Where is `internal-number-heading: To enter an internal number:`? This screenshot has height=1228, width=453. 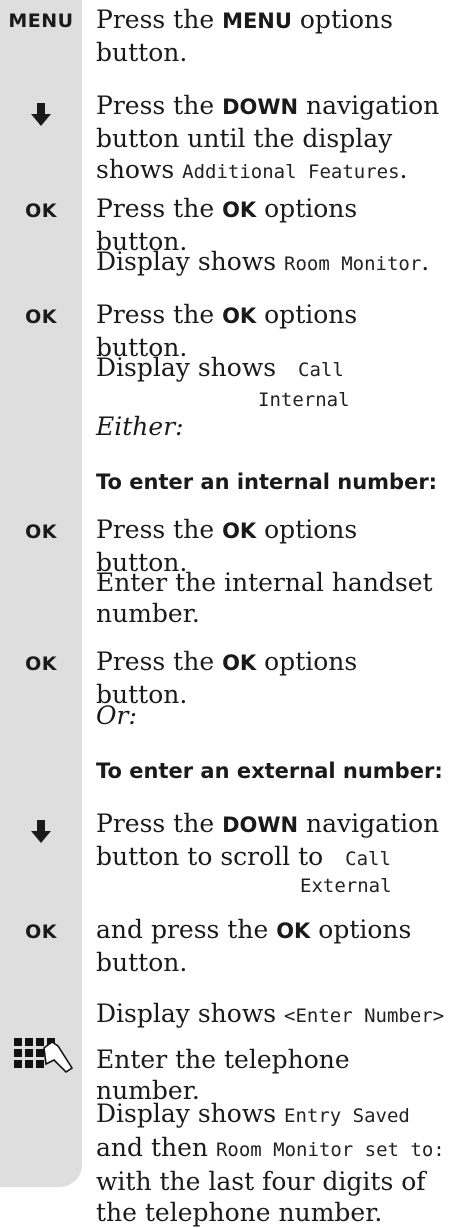 internal-number-heading: To enter an internal number: is located at coordinates (267, 482).